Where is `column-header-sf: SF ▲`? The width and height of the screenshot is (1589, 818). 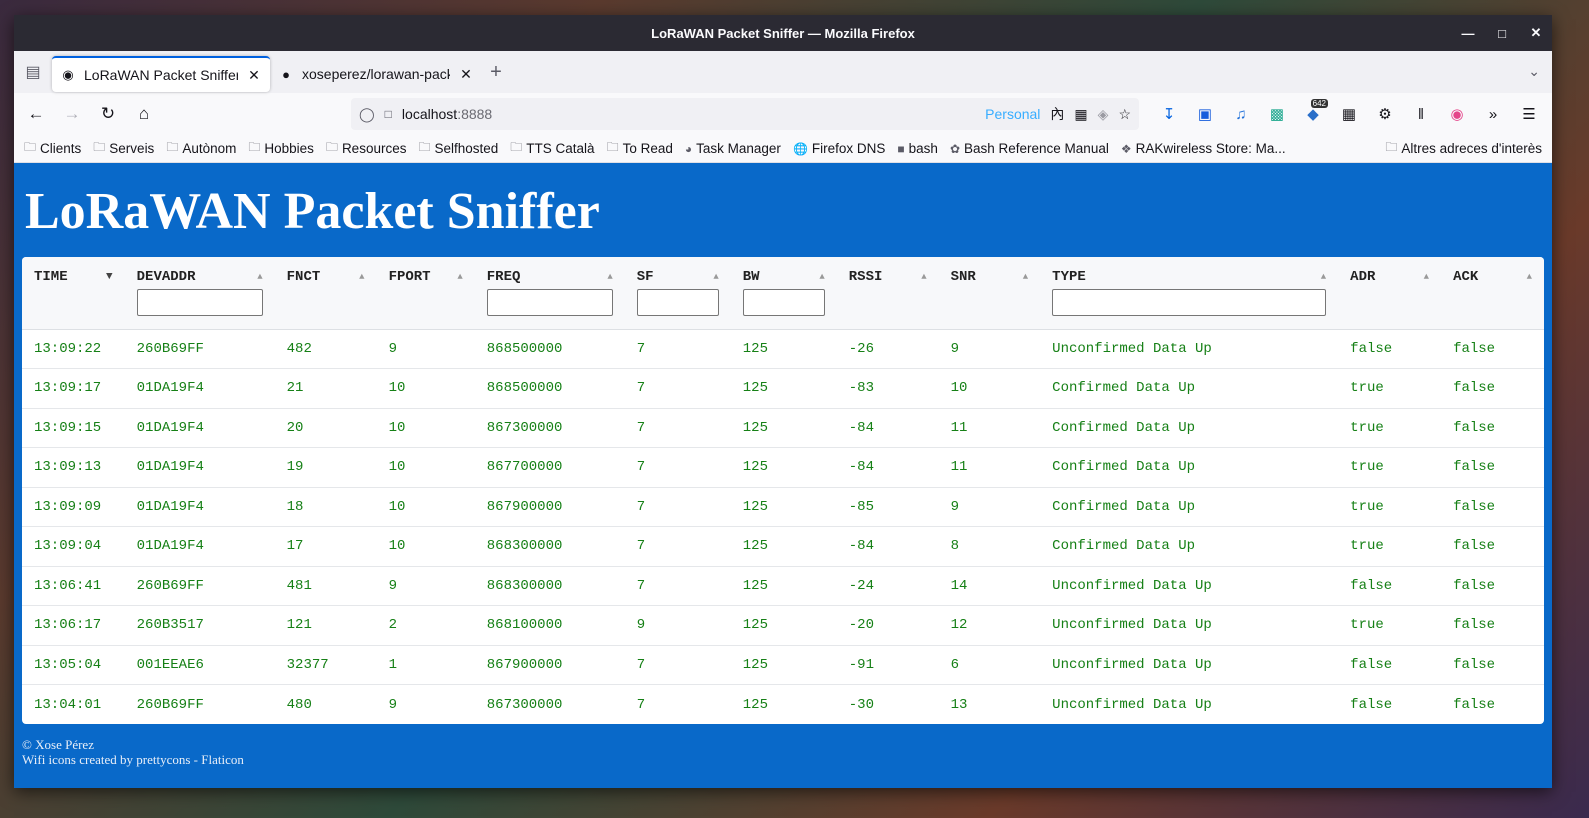
column-header-sf: SF ▲ is located at coordinates (677, 293).